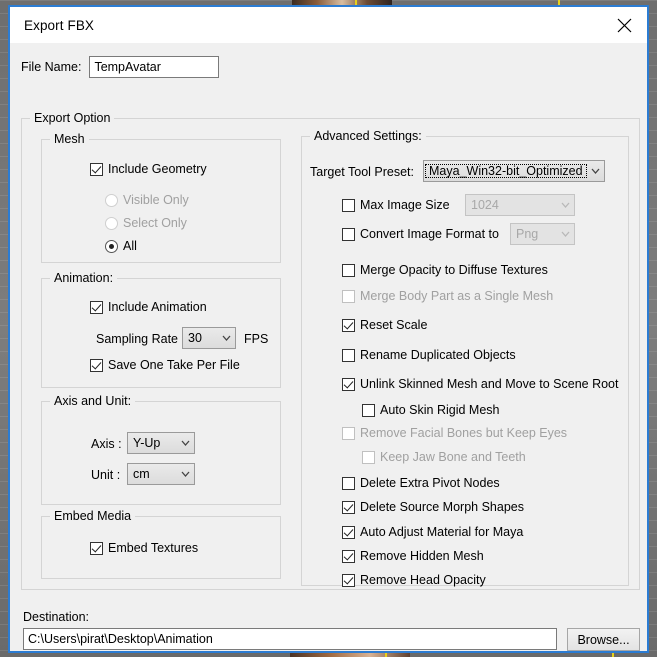  Describe the element at coordinates (506, 171) in the screenshot. I see `target-tool-preset-value: Maya_Win32-bit_Optimized` at that location.